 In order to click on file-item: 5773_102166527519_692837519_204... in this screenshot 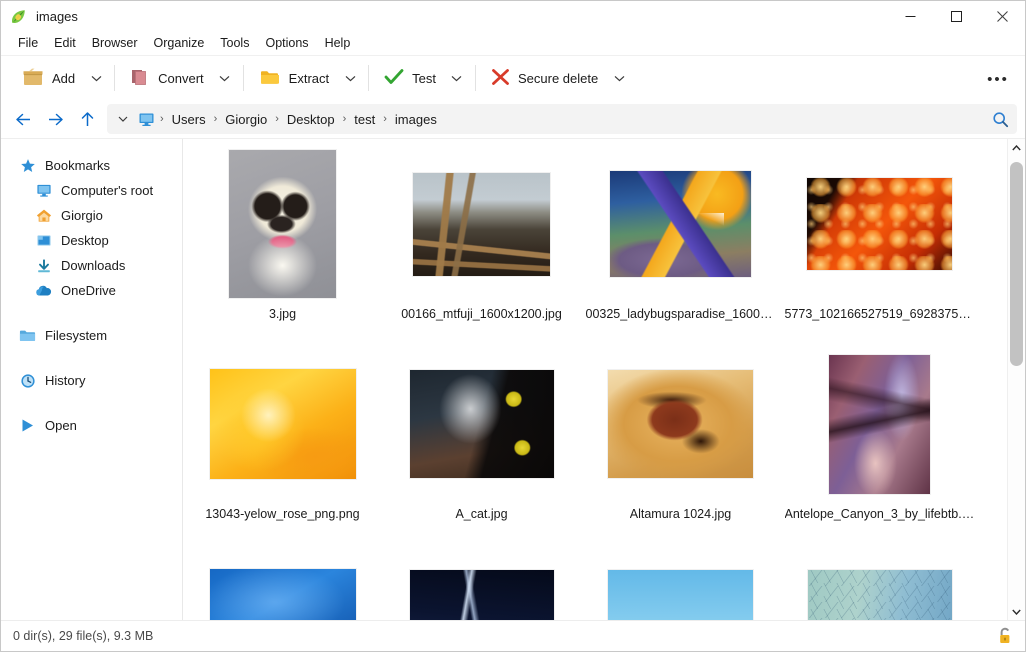, I will do `click(879, 249)`.